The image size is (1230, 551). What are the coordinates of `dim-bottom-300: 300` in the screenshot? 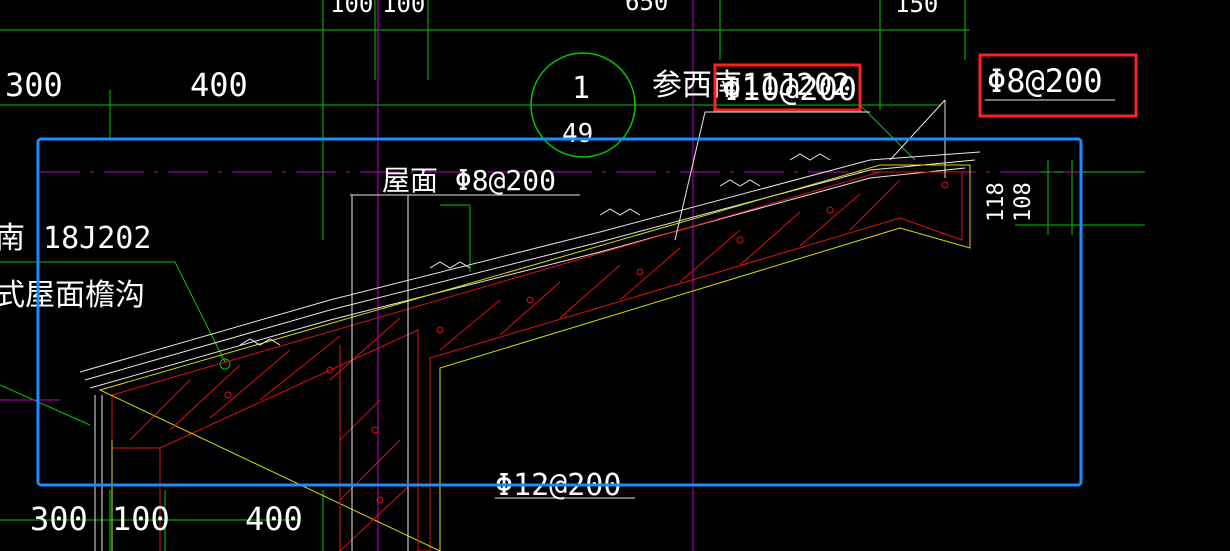 It's located at (59, 519).